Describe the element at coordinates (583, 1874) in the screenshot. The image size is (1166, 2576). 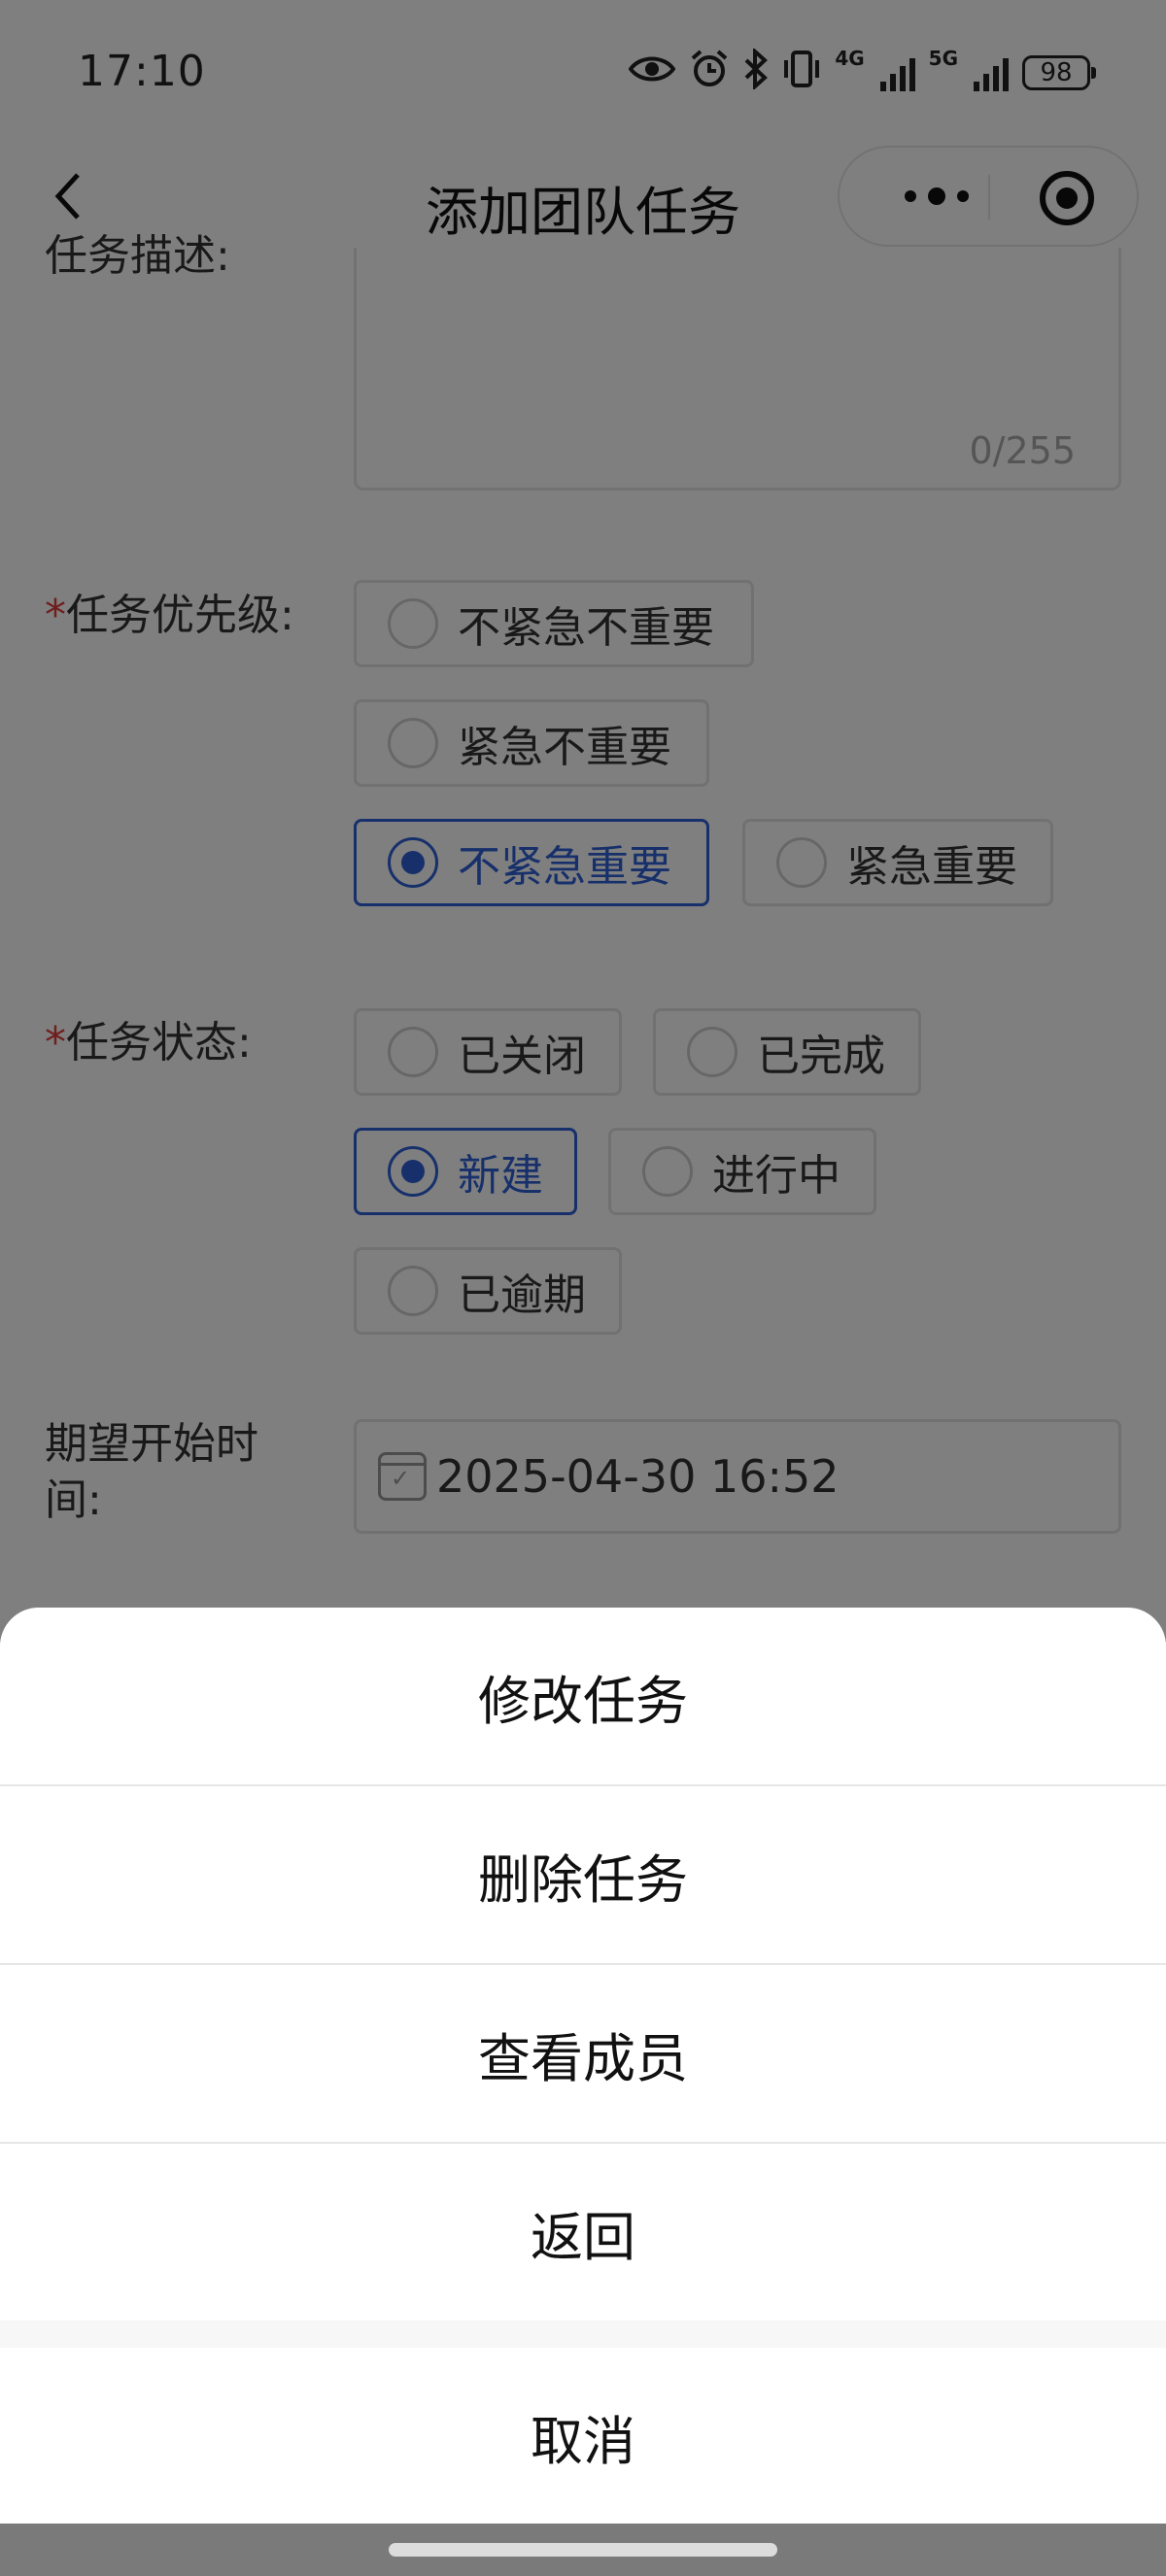
I see `action-delete-task: 删除任务` at that location.